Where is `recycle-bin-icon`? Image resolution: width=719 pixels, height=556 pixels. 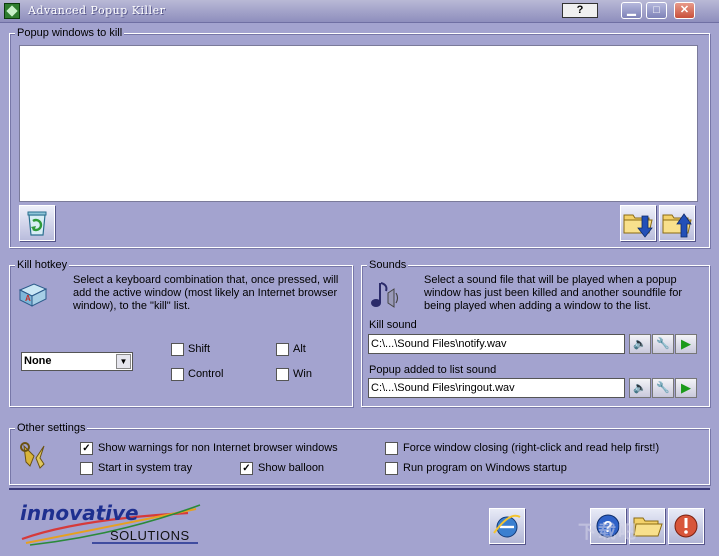 recycle-bin-icon is located at coordinates (37, 223).